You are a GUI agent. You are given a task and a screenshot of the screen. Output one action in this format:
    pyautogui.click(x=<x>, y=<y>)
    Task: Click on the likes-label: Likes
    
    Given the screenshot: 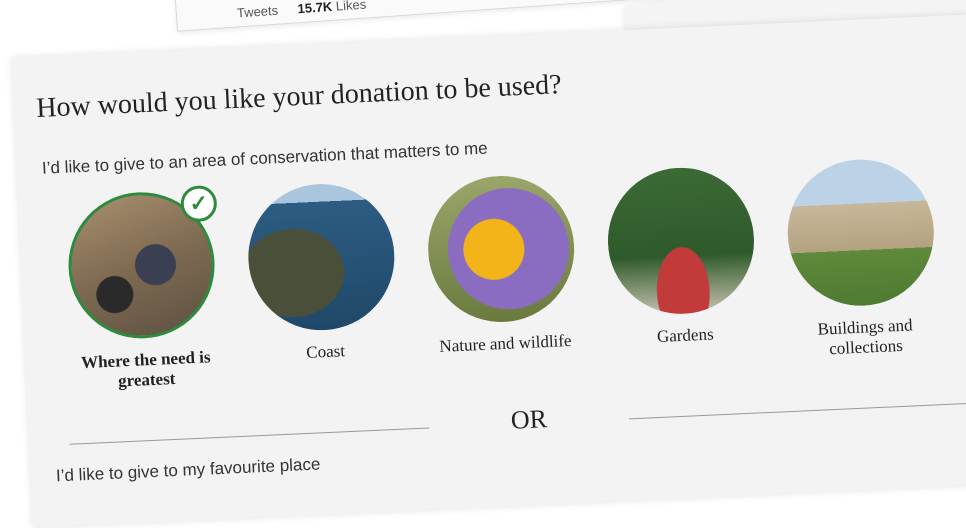 What is the action you would take?
    pyautogui.click(x=351, y=7)
    